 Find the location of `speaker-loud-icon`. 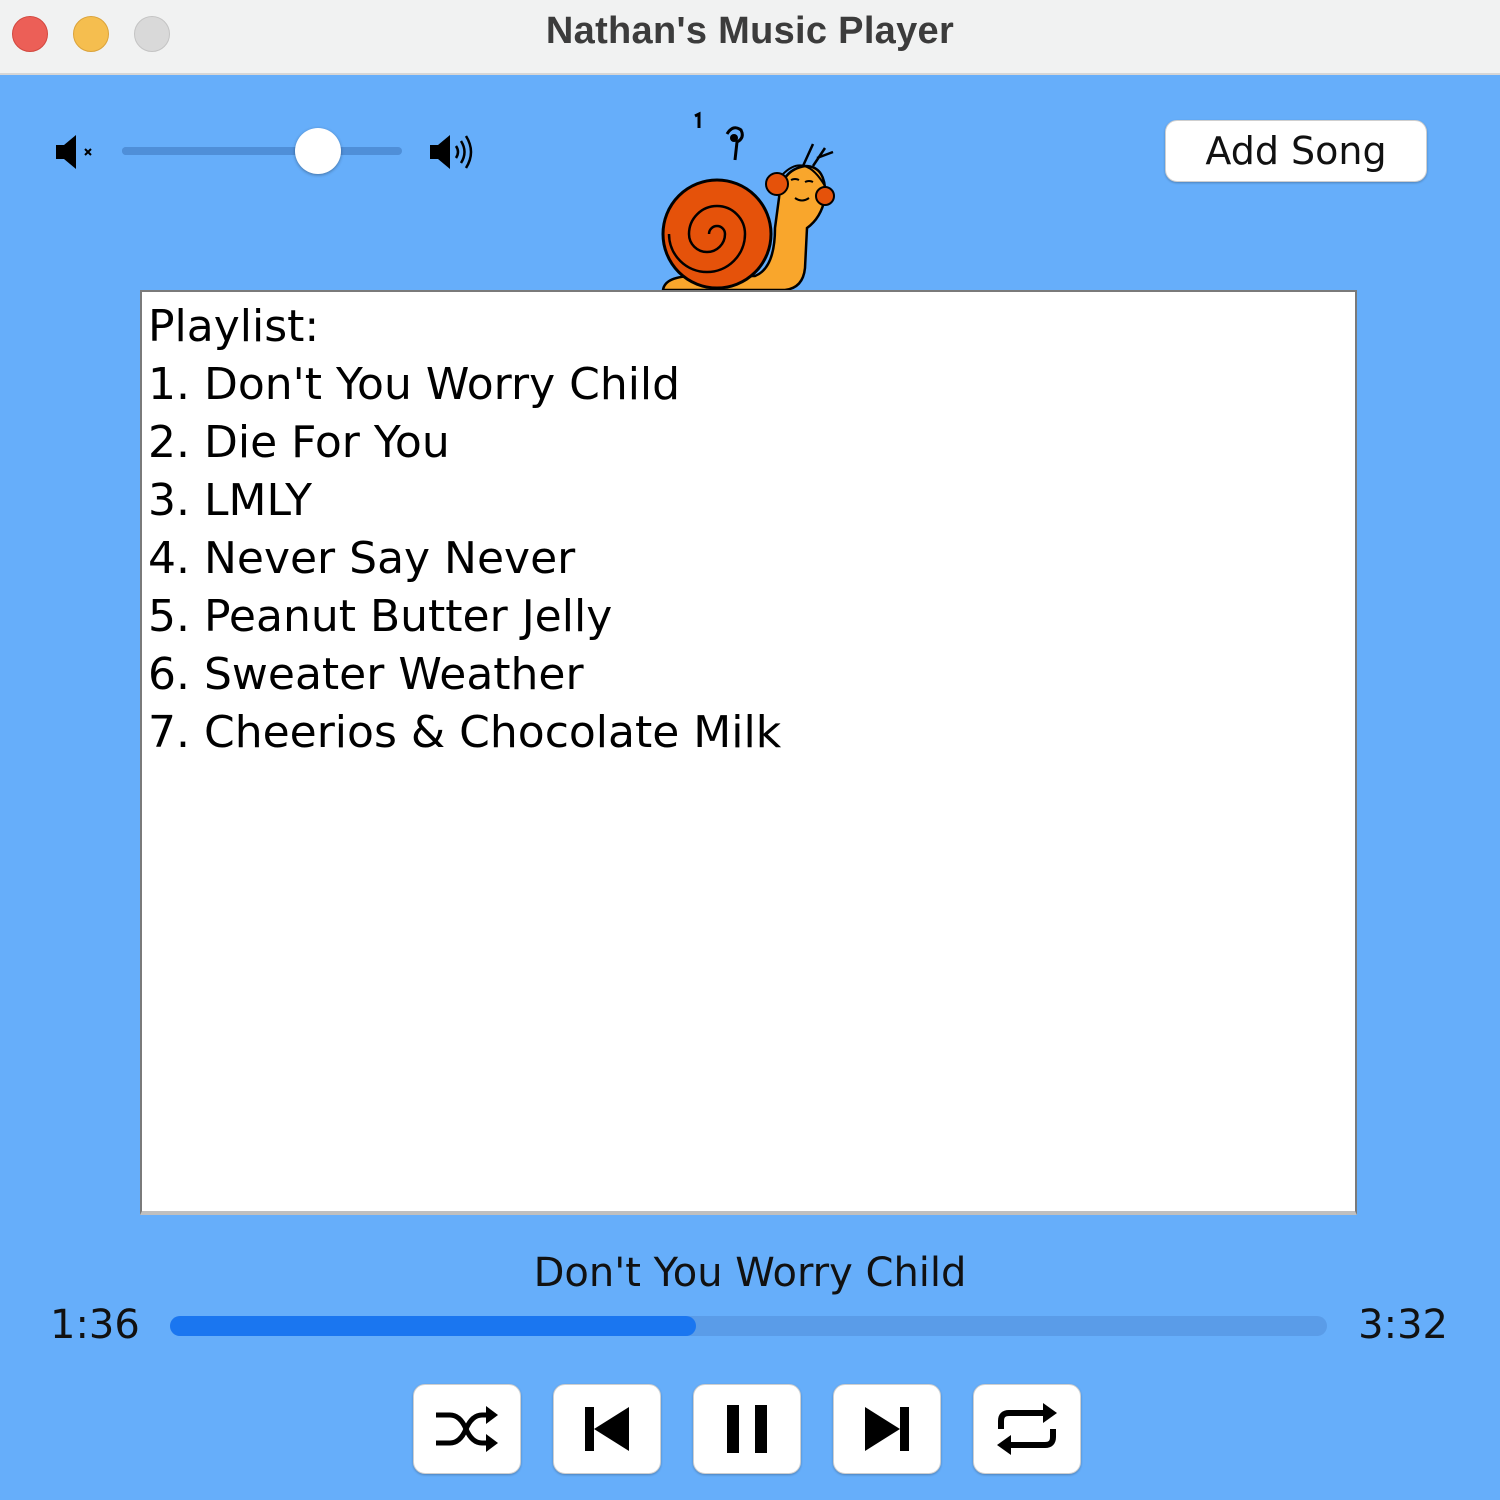

speaker-loud-icon is located at coordinates (453, 152).